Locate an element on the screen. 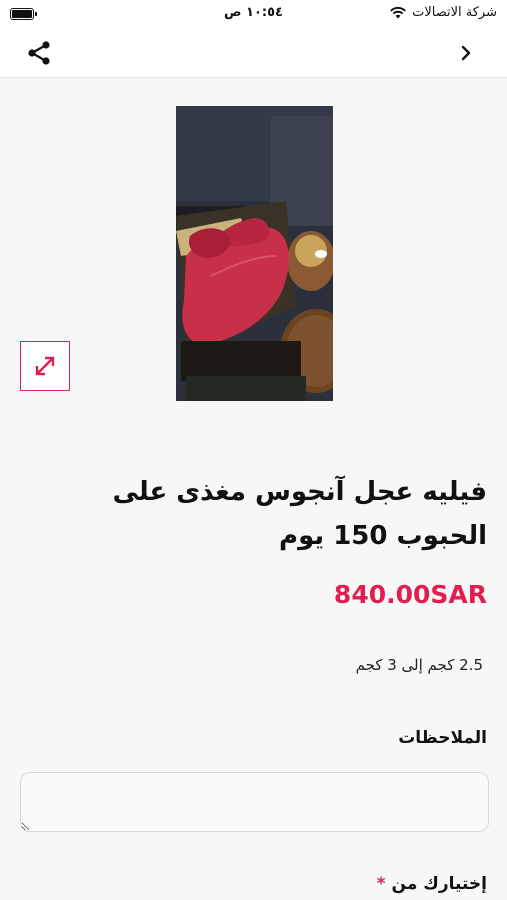  product-image is located at coordinates (254, 253).